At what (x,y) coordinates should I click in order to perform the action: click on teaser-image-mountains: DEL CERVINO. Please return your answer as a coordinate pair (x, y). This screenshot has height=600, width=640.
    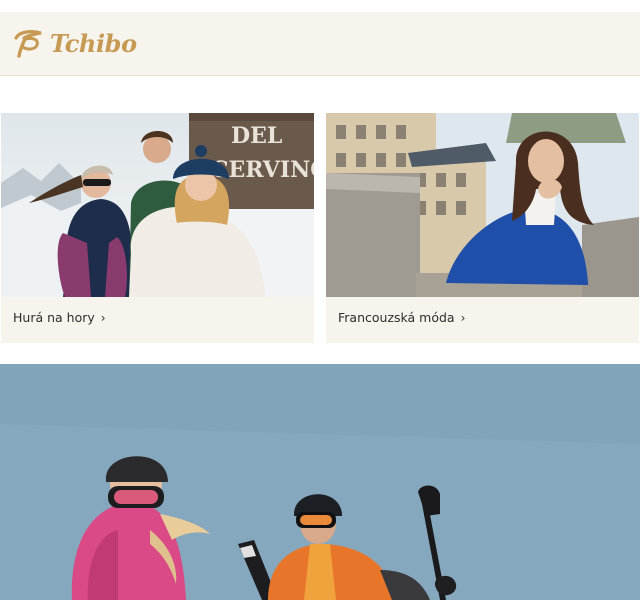
    Looking at the image, I should click on (157, 205).